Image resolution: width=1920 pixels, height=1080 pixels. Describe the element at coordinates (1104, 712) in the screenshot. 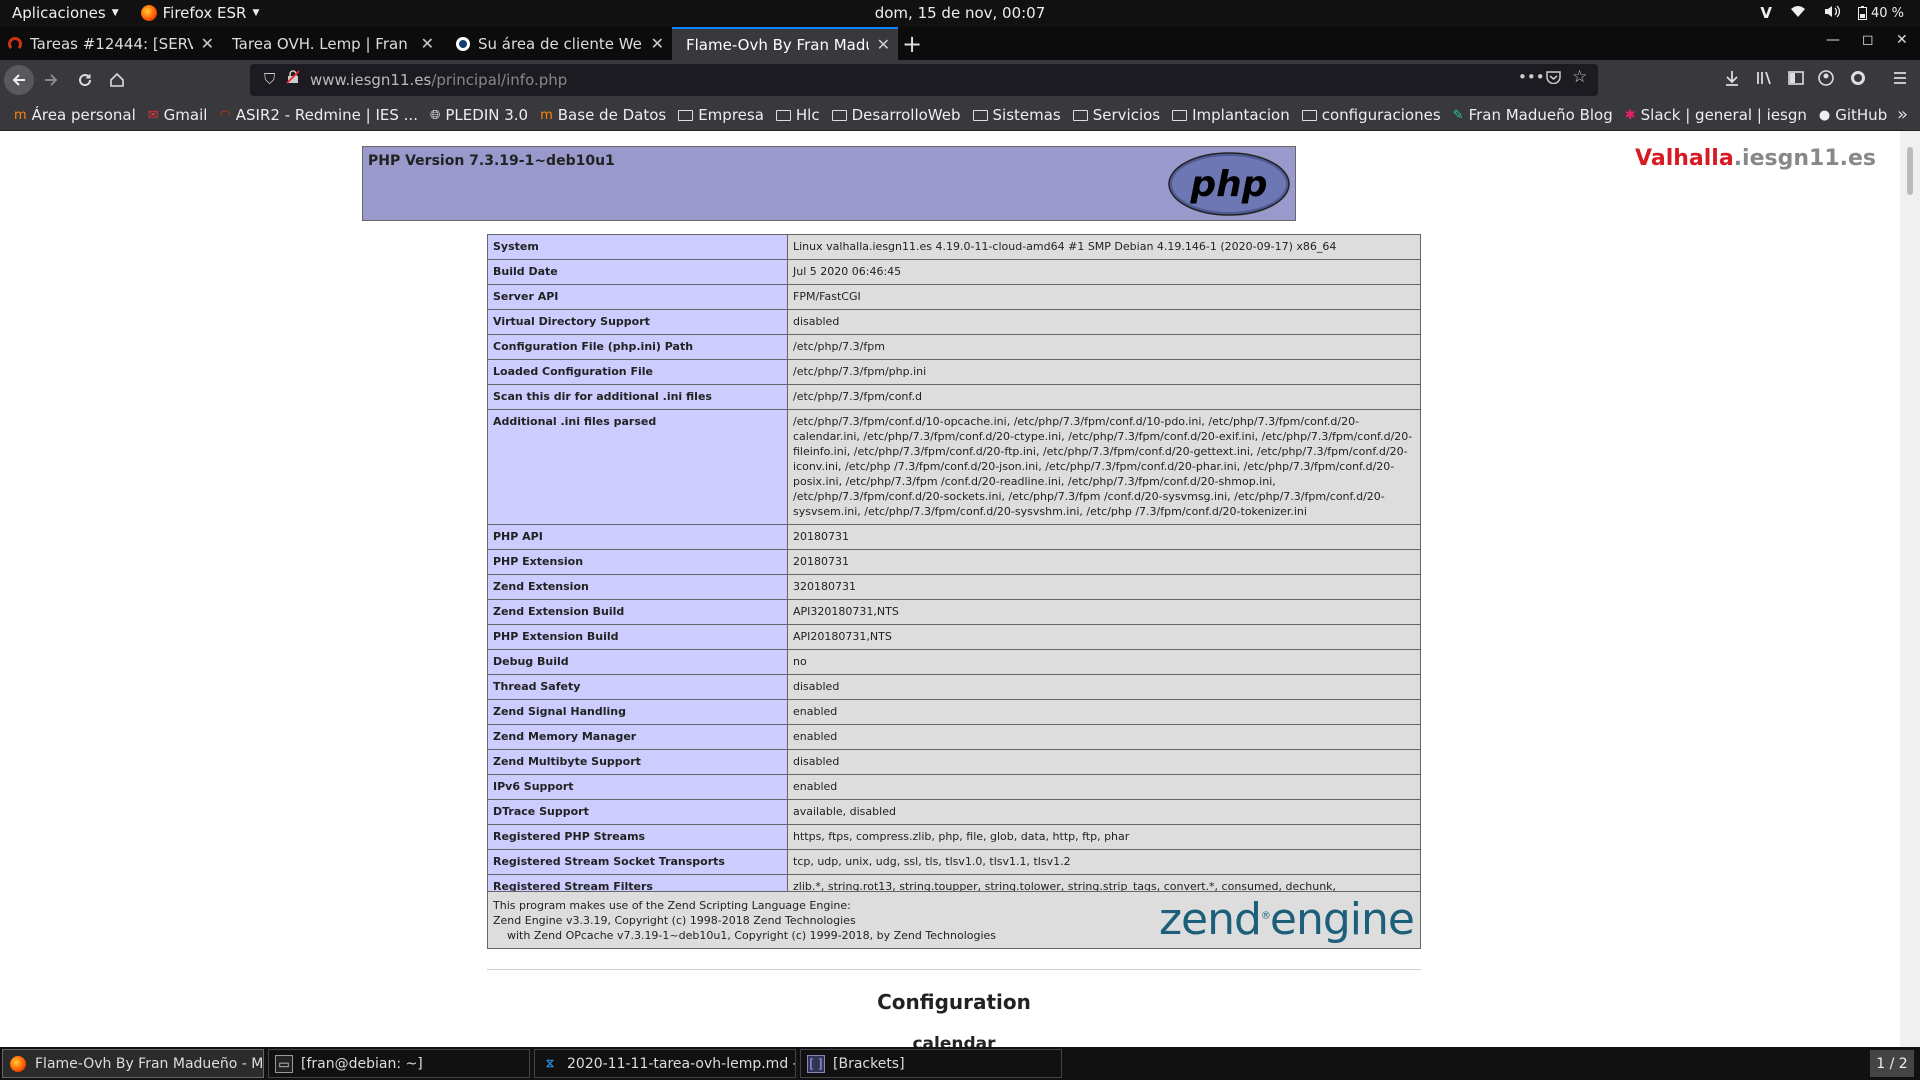

I see `info-value: enabled` at that location.